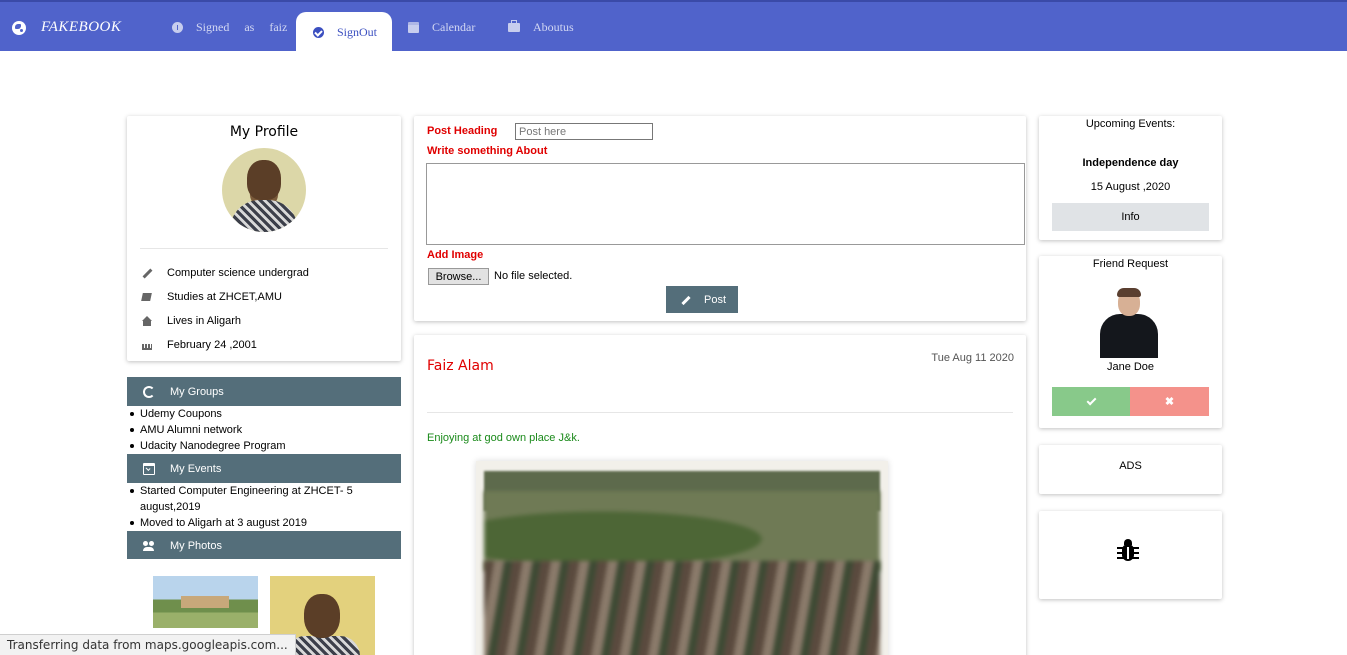 This screenshot has width=1347, height=655. Describe the element at coordinates (264, 414) in the screenshot. I see `list-item: Udemy Coupons` at that location.